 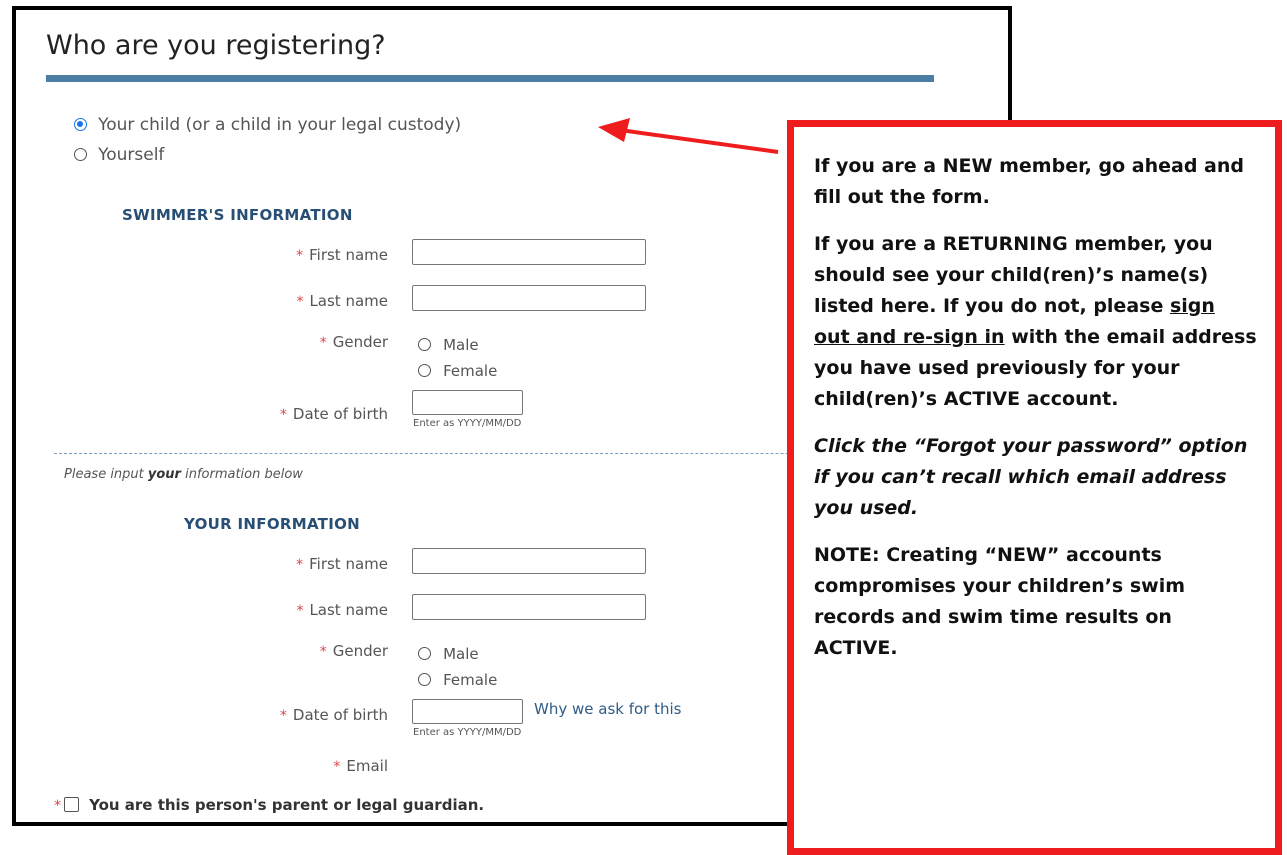 I want to click on your-male-label: Male, so click(x=461, y=653).